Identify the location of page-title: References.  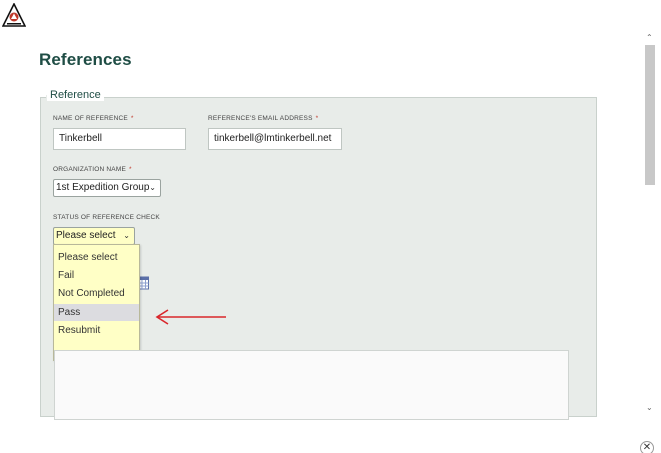
(85, 59).